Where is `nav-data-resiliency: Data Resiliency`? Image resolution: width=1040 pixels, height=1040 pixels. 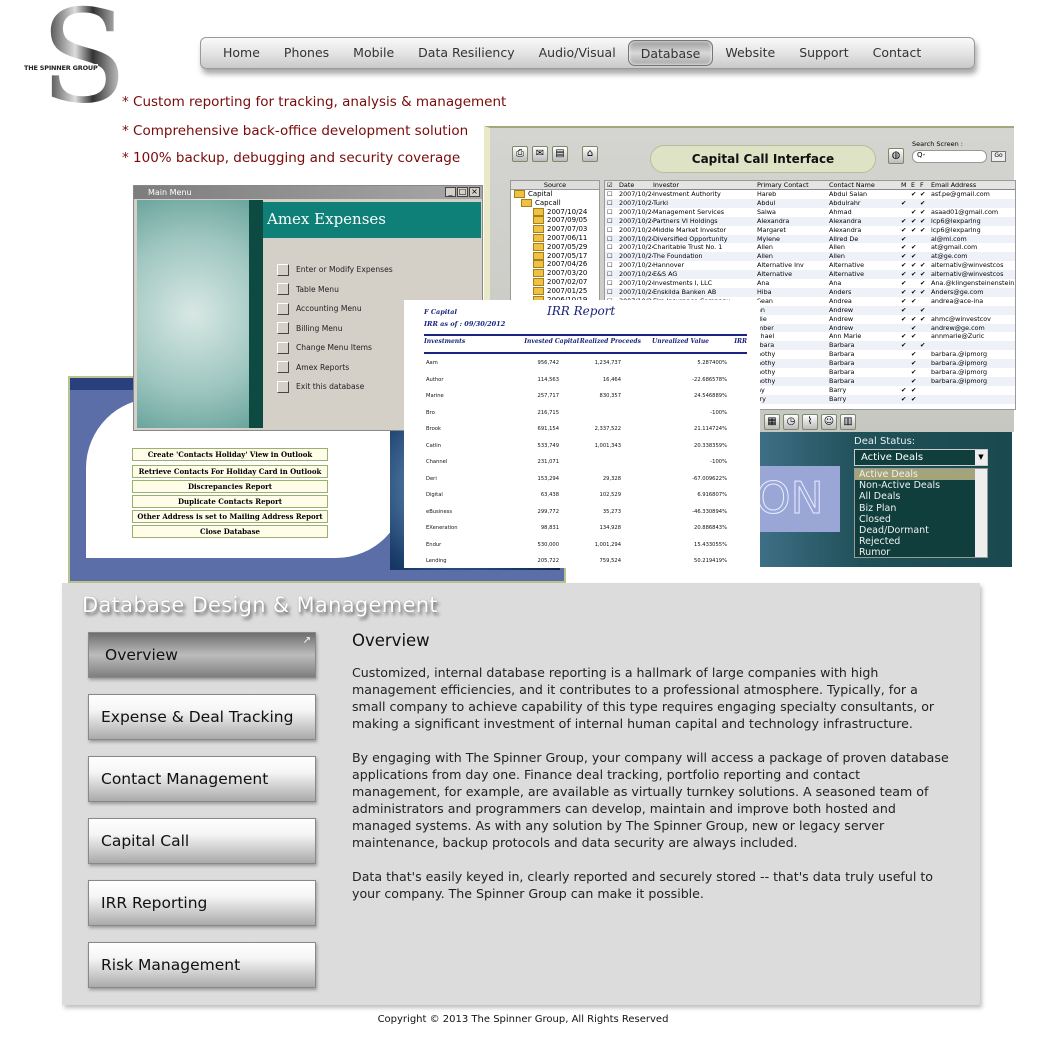
nav-data-resiliency: Data Resiliency is located at coordinates (466, 53).